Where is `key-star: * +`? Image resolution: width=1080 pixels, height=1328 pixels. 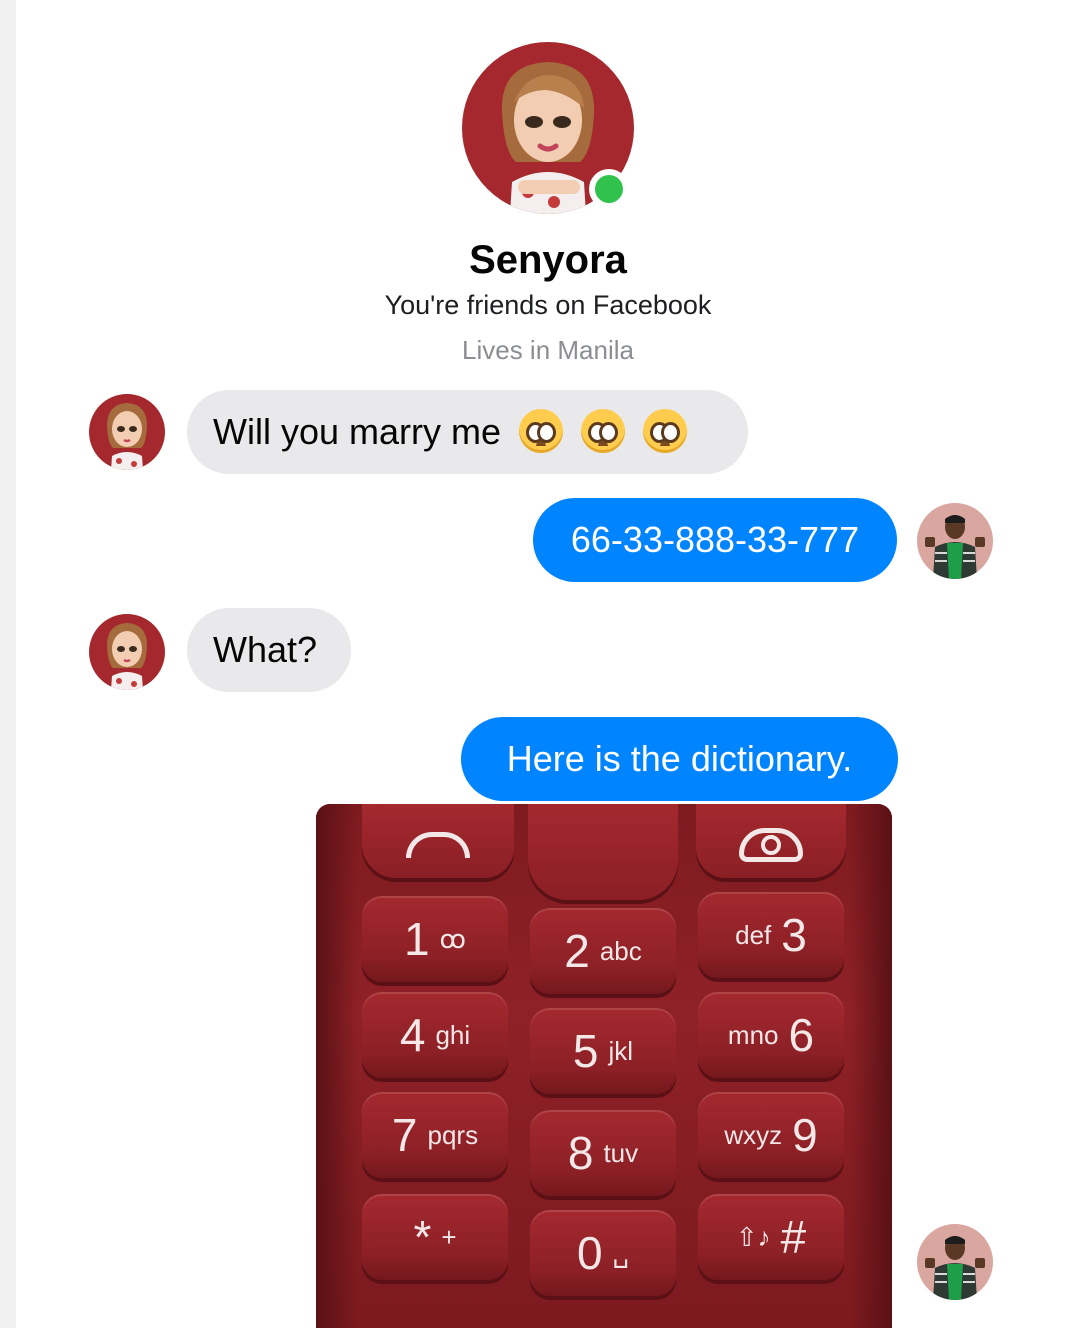 key-star: * + is located at coordinates (435, 1237).